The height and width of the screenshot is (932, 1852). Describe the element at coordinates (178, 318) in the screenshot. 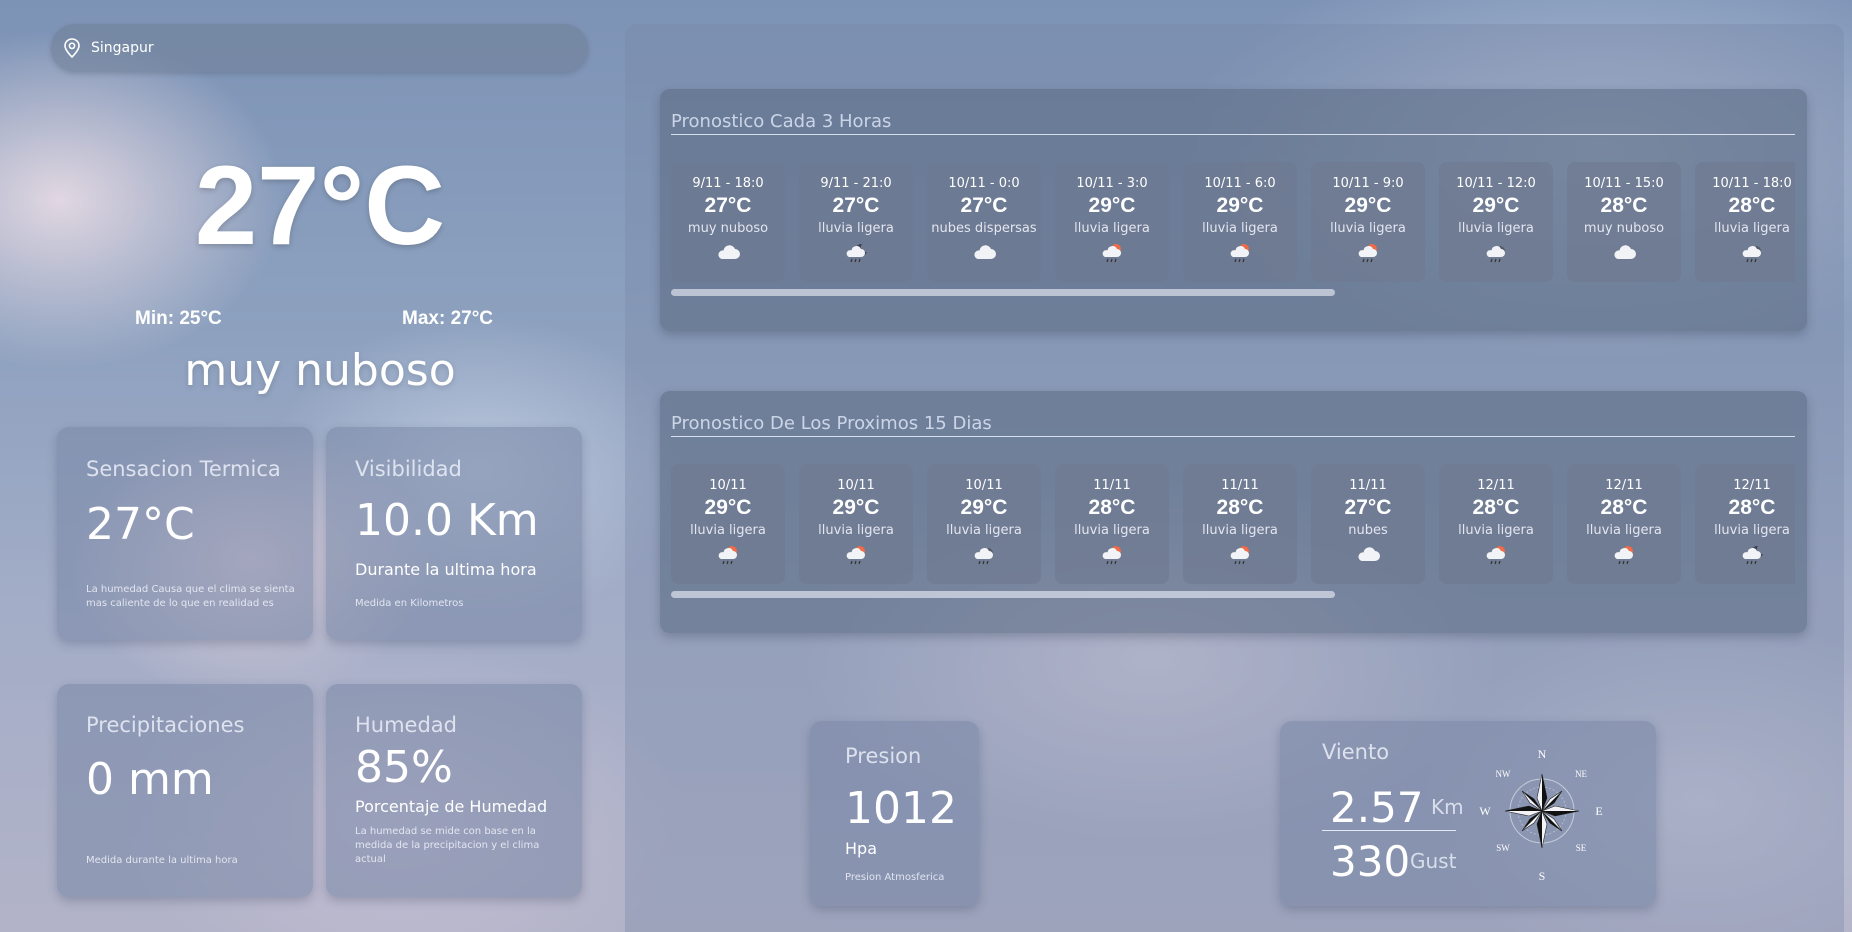

I see `min-temperature: Min: 25°C` at that location.